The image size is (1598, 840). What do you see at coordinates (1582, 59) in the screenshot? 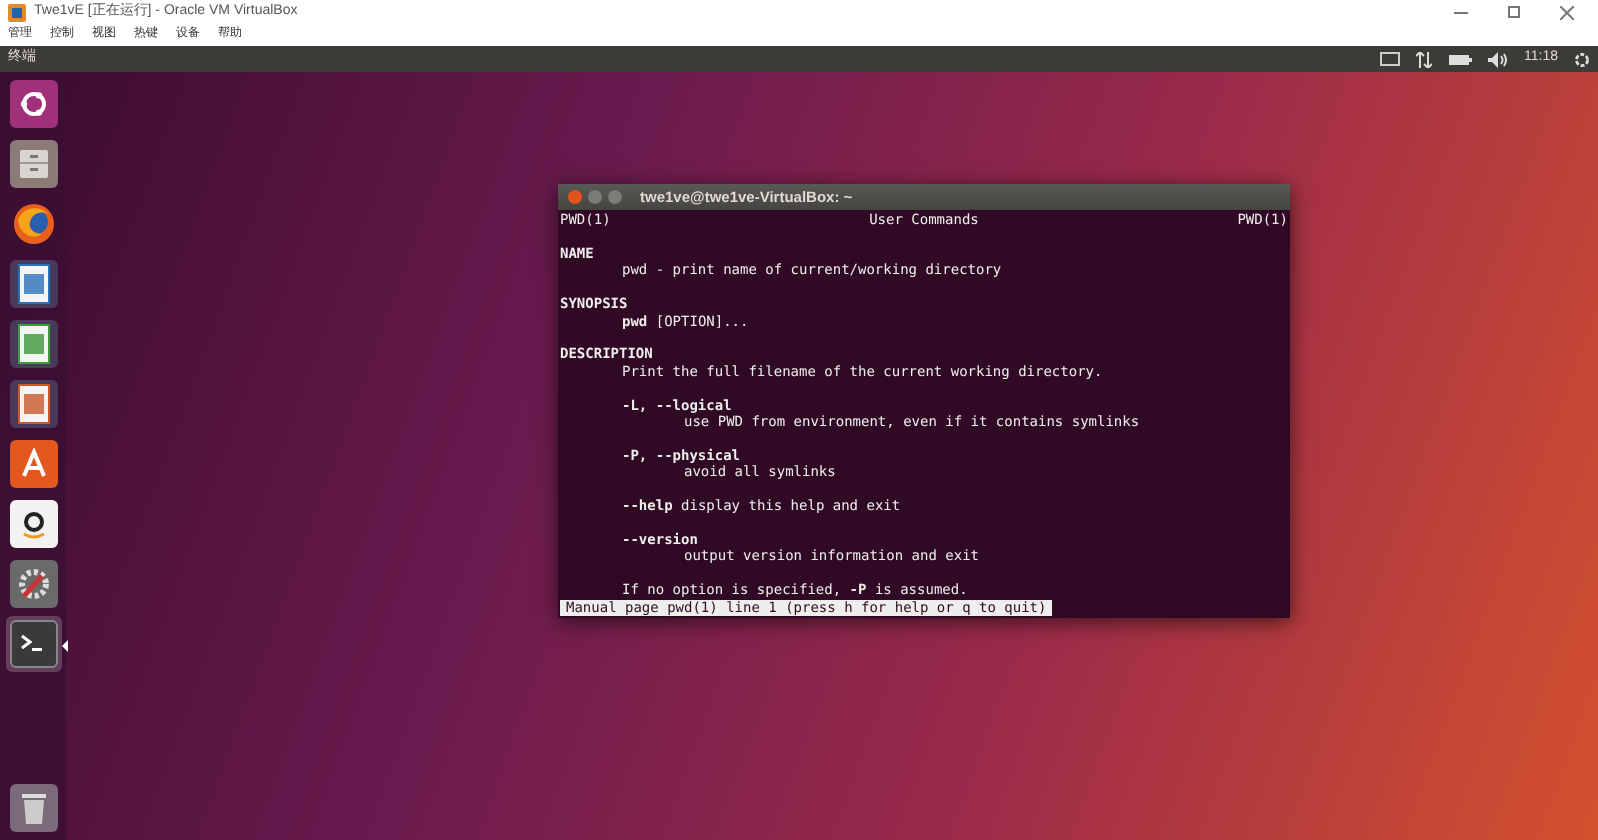
I see `power-icon` at bounding box center [1582, 59].